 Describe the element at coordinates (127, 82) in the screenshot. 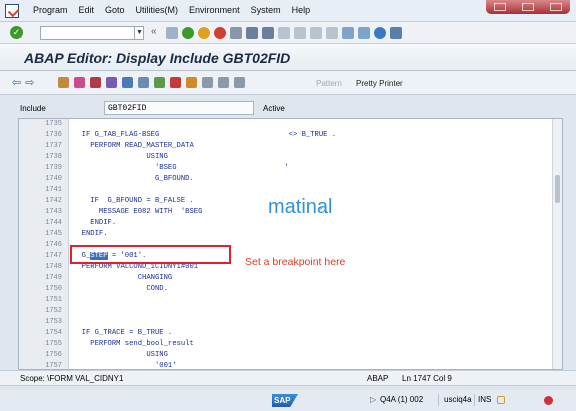

I see `object-list-icon` at that location.